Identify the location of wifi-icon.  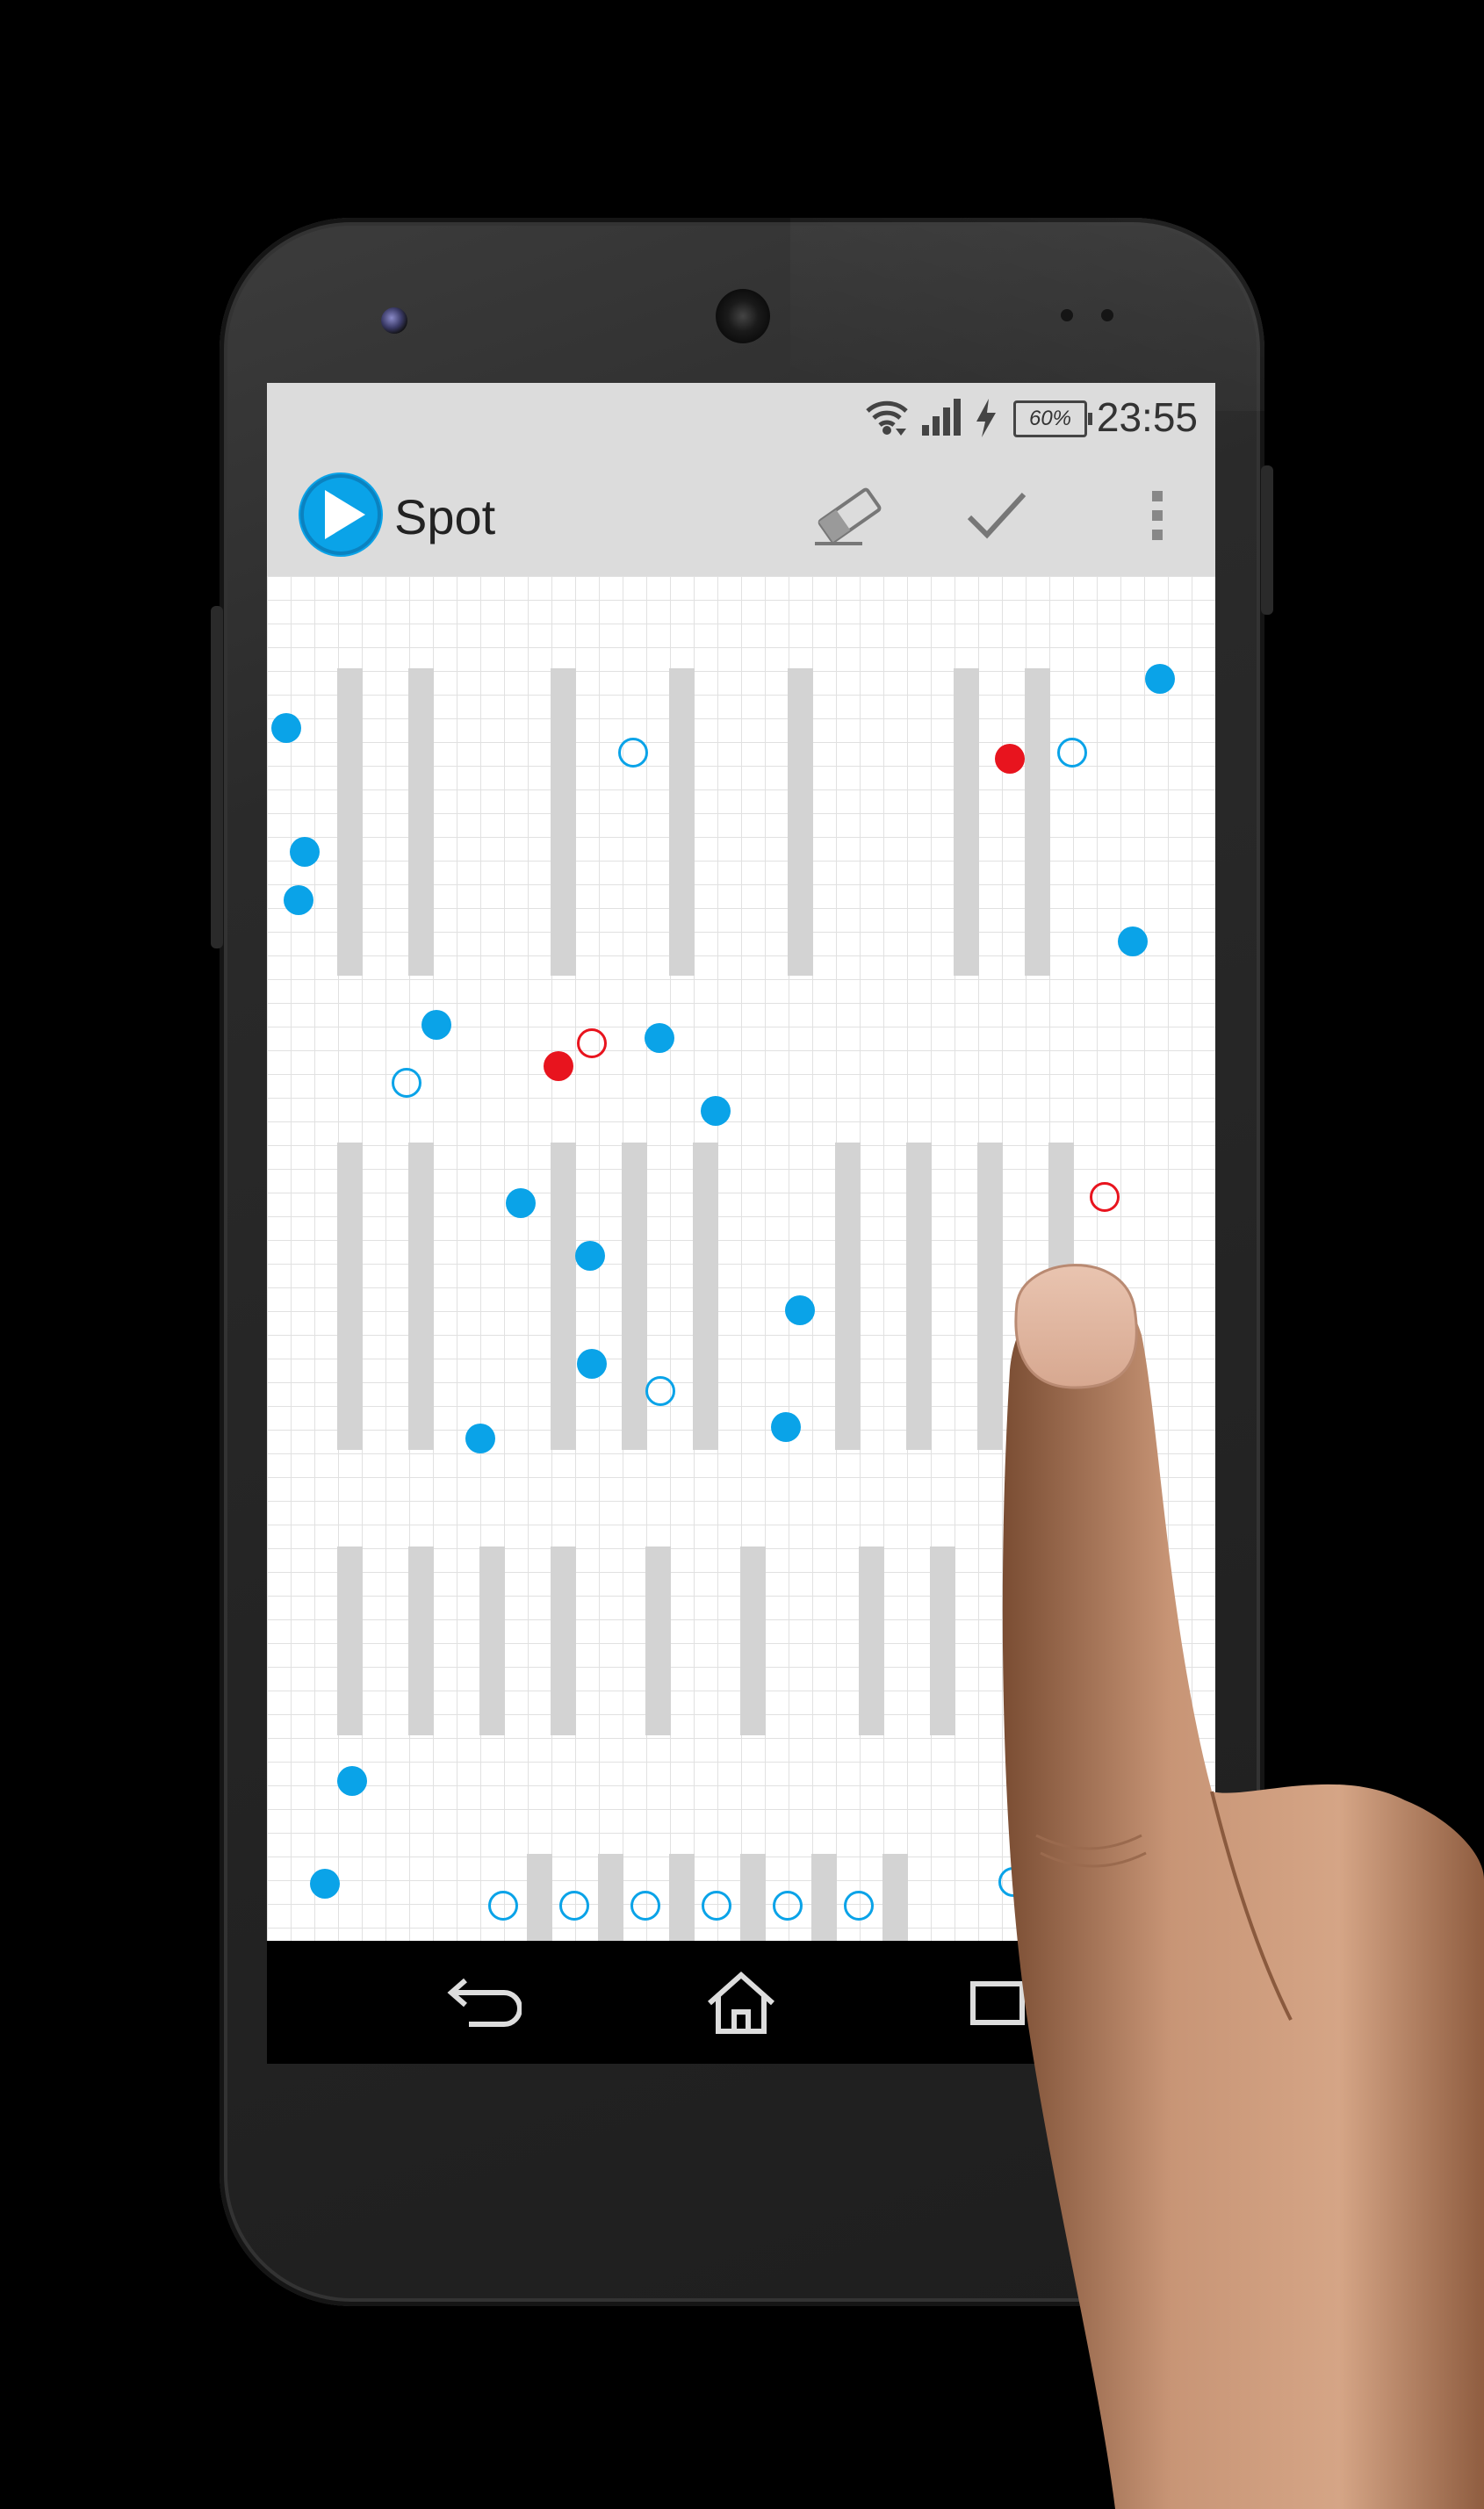
(887, 418).